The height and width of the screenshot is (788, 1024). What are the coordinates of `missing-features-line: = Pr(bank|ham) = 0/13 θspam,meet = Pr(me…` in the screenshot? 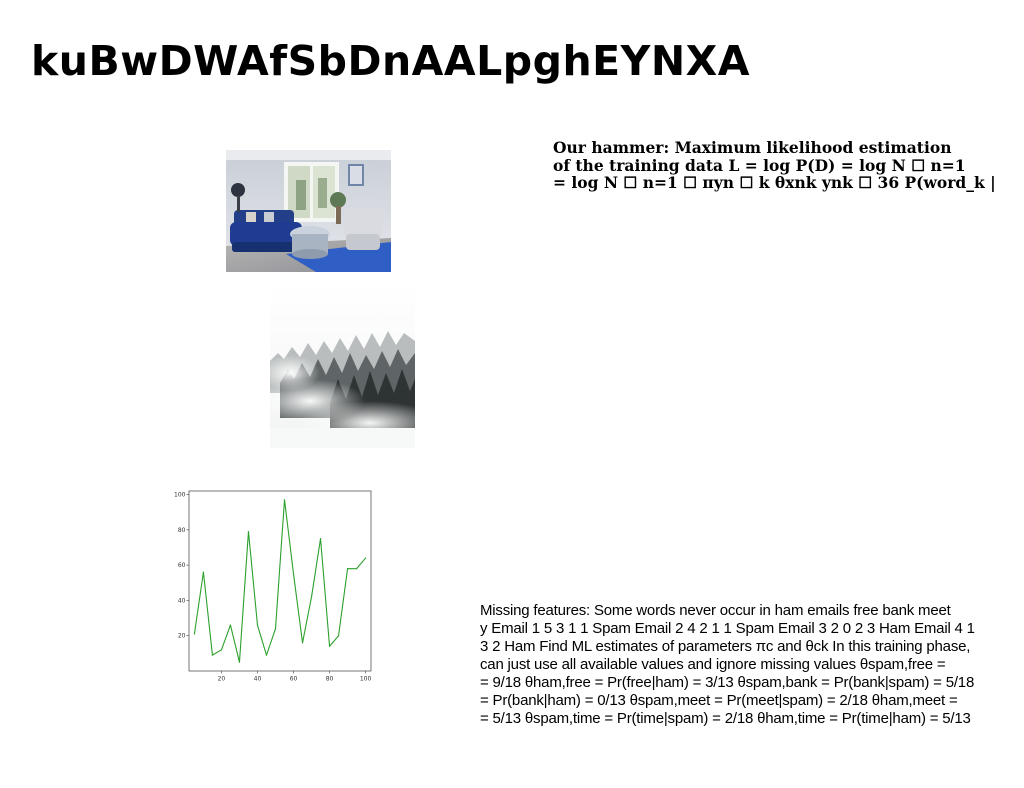 It's located at (719, 700).